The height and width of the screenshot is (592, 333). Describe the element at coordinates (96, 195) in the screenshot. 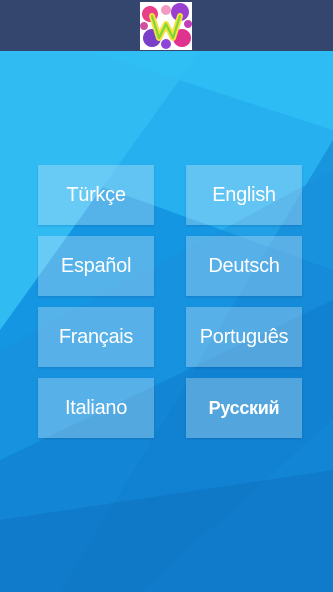

I see `language-button-turkish: Türkçe` at that location.